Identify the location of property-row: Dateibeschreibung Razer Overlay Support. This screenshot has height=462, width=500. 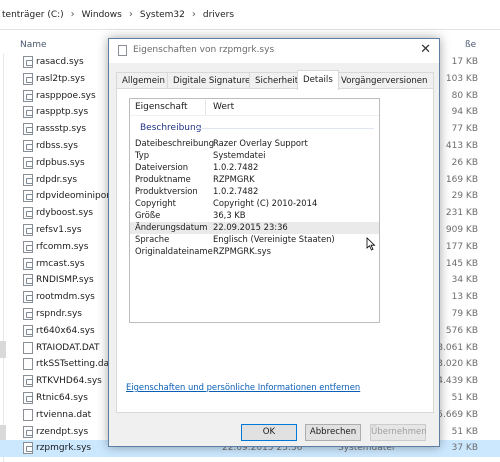
(254, 144).